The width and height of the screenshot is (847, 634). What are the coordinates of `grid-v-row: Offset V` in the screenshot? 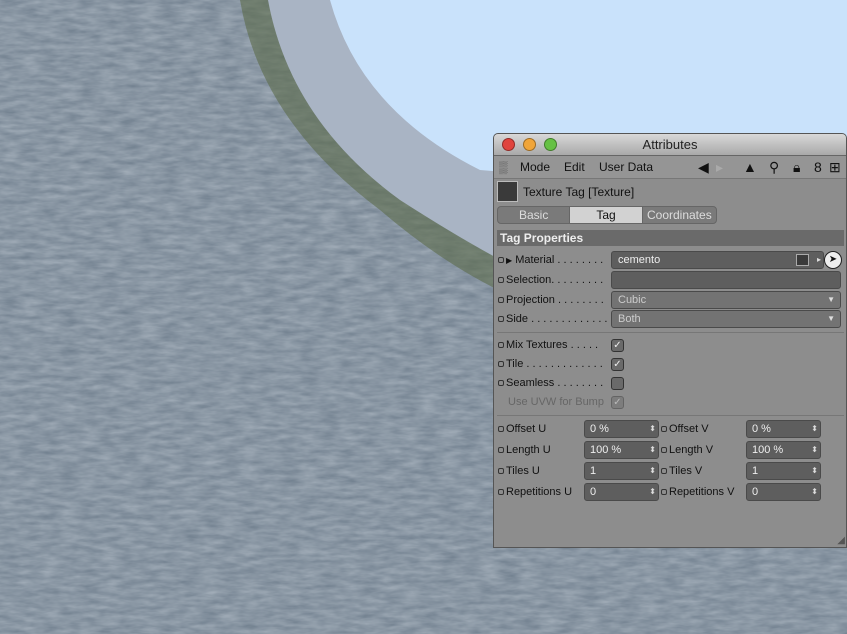 It's located at (685, 429).